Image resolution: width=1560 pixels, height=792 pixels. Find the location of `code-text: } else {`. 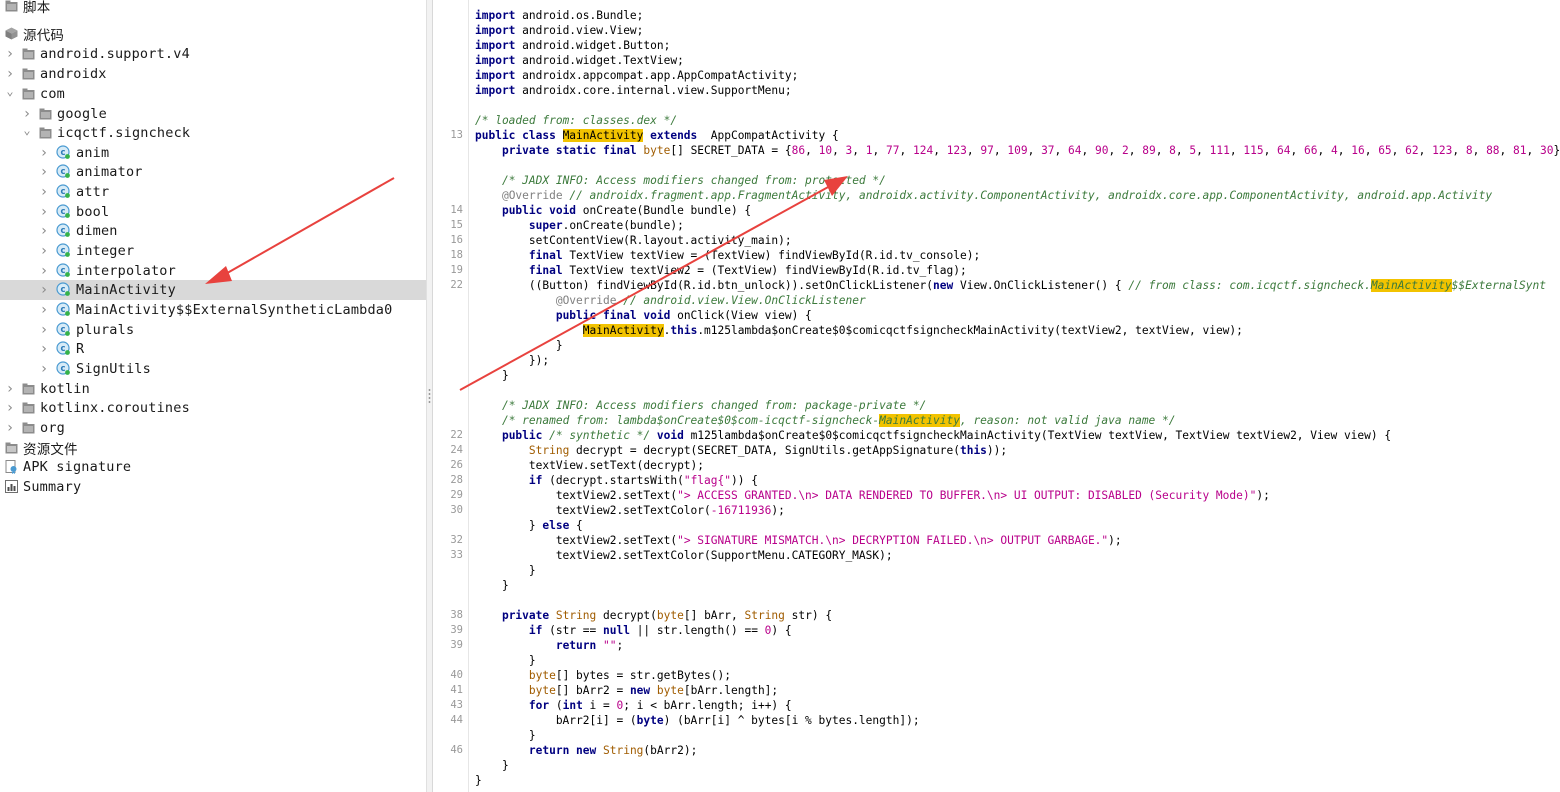

code-text: } else { is located at coordinates (529, 525).